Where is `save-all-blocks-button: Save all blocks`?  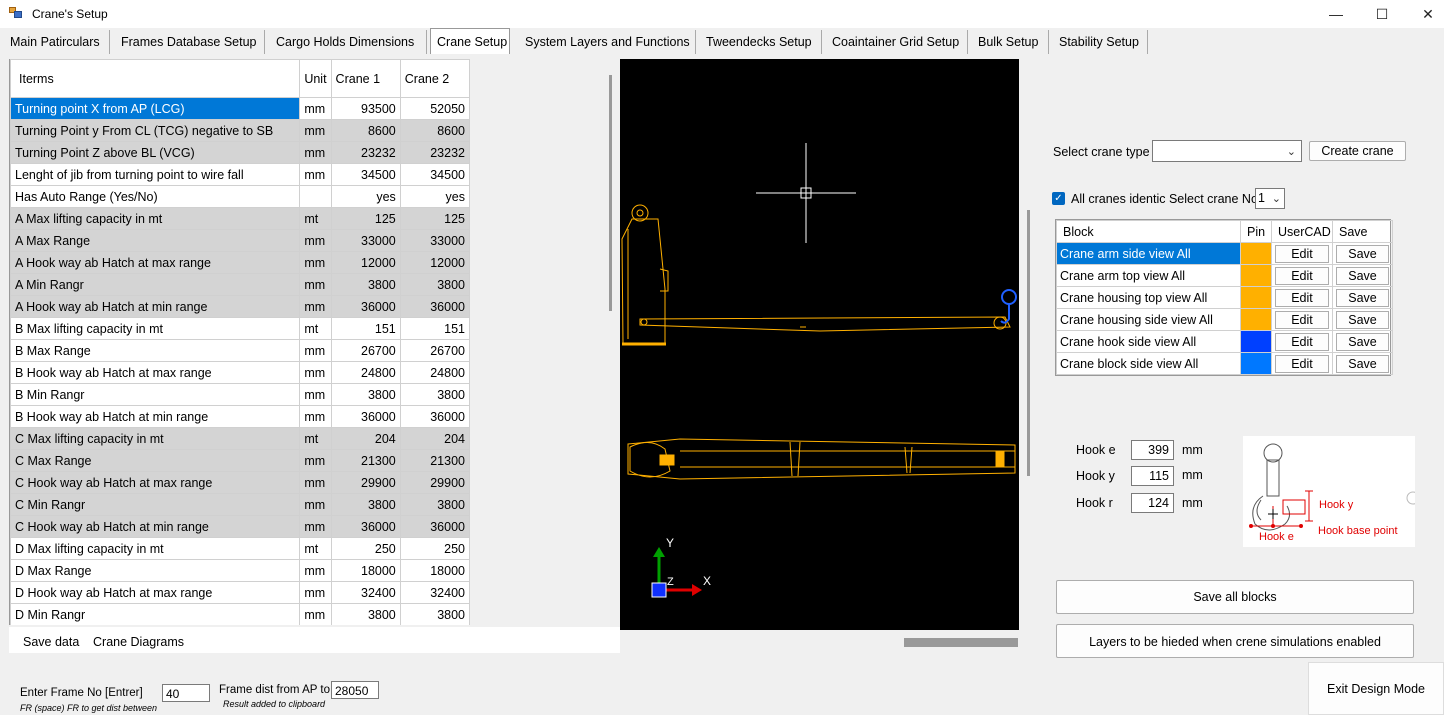 save-all-blocks-button: Save all blocks is located at coordinates (1235, 597).